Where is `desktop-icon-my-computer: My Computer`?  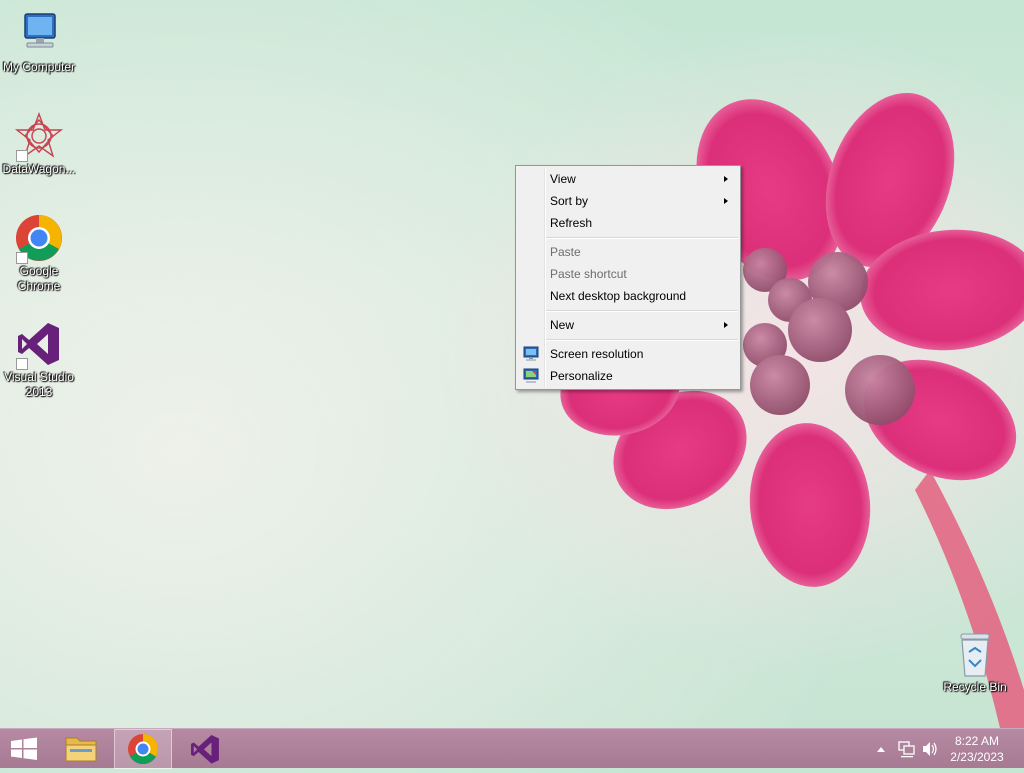 desktop-icon-my-computer: My Computer is located at coordinates (39, 42).